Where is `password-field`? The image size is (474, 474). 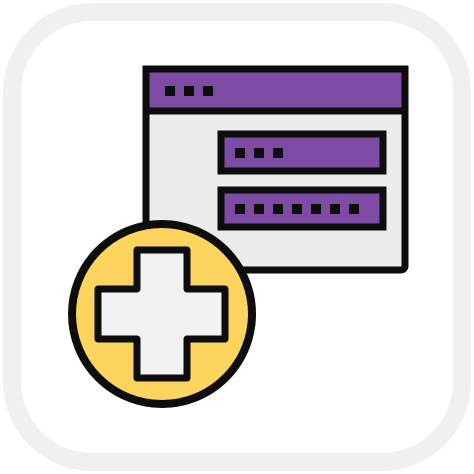
password-field is located at coordinates (302, 208).